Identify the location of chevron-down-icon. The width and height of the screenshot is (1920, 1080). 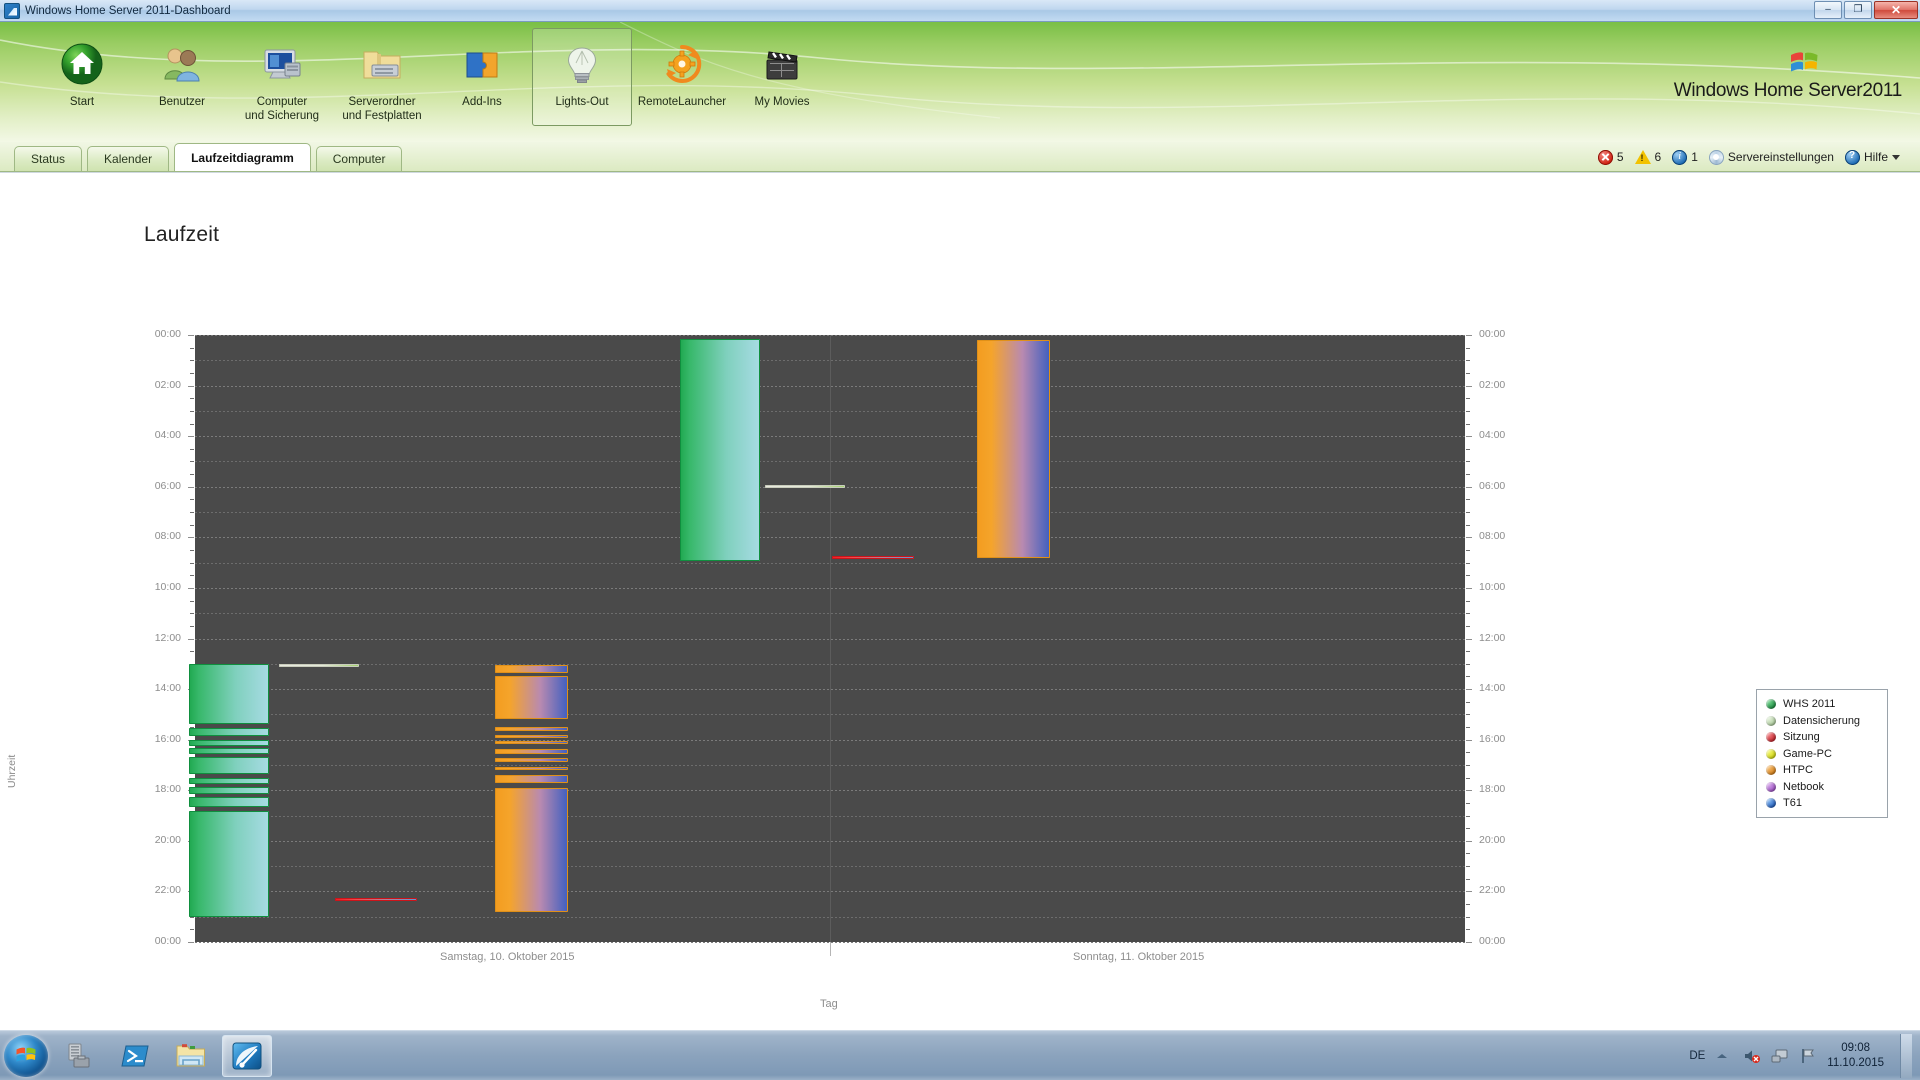
(1896, 157).